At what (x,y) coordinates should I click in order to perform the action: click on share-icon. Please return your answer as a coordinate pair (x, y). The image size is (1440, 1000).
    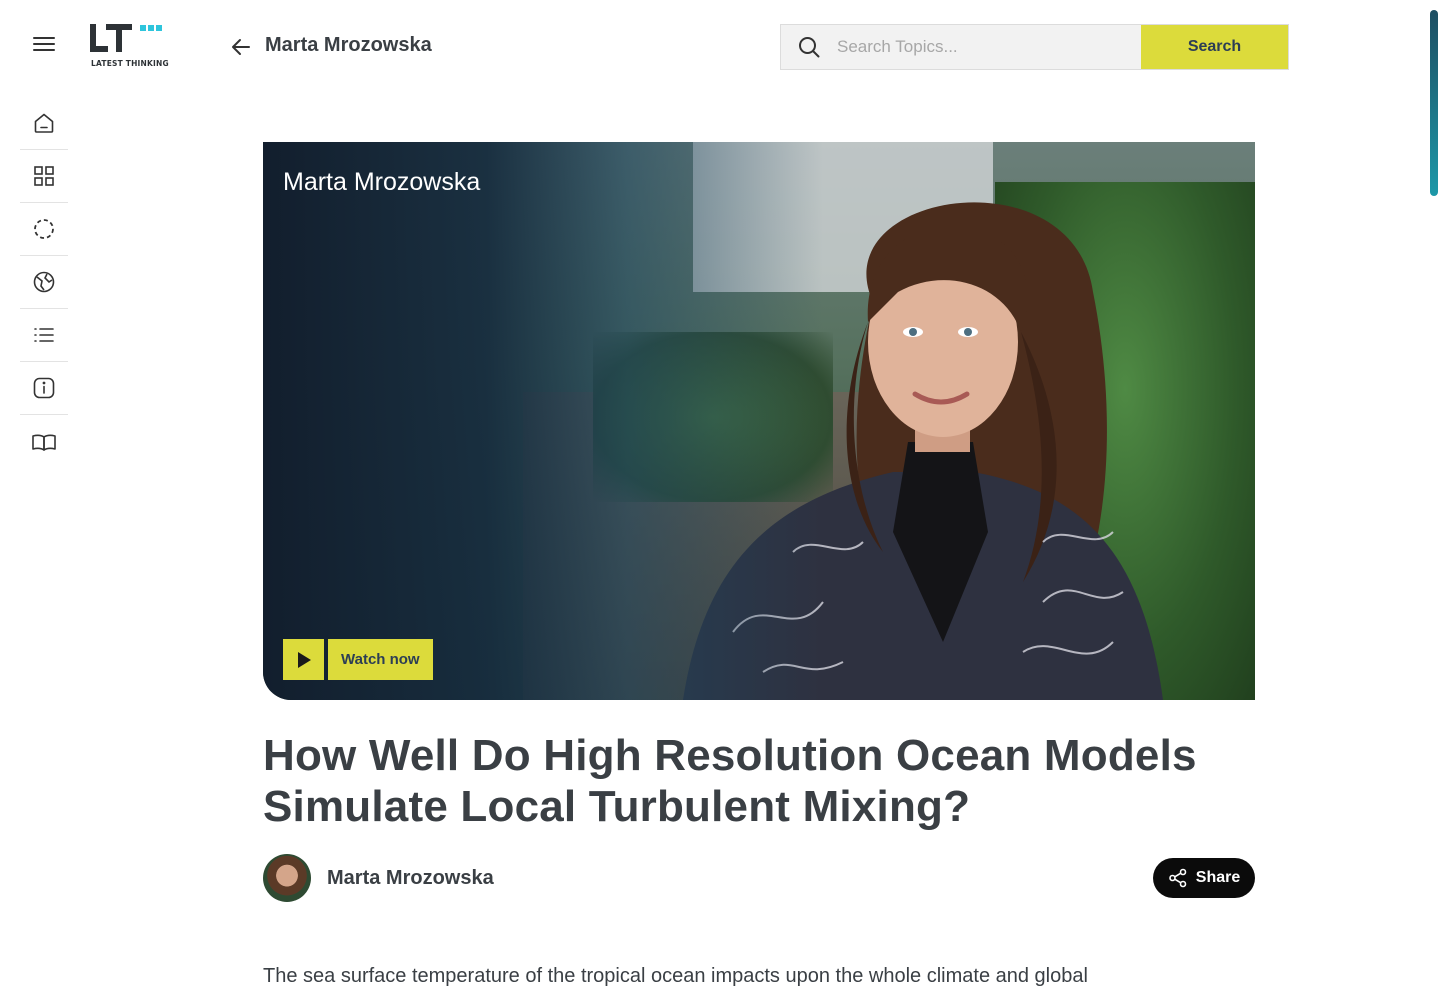
    Looking at the image, I should click on (1177, 878).